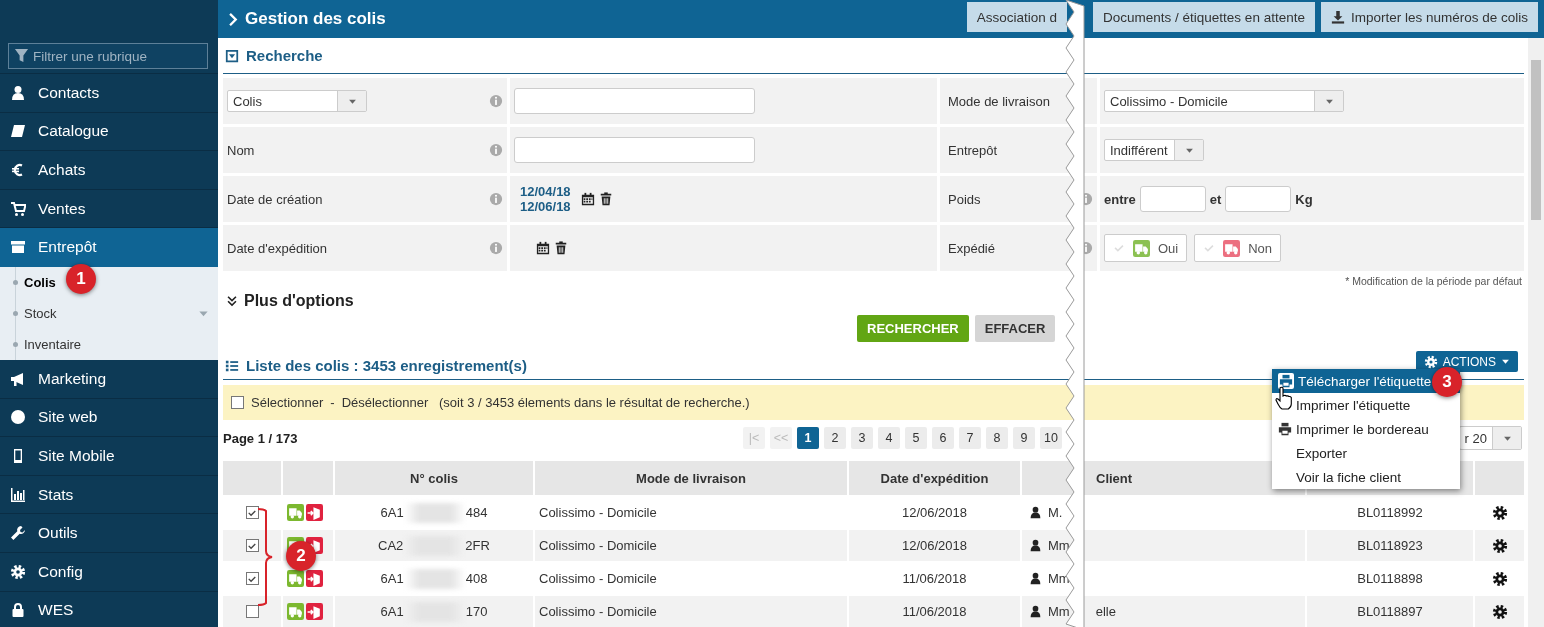 This screenshot has width=1544, height=627. Describe the element at coordinates (835, 438) in the screenshot. I see `page-button: 2` at that location.